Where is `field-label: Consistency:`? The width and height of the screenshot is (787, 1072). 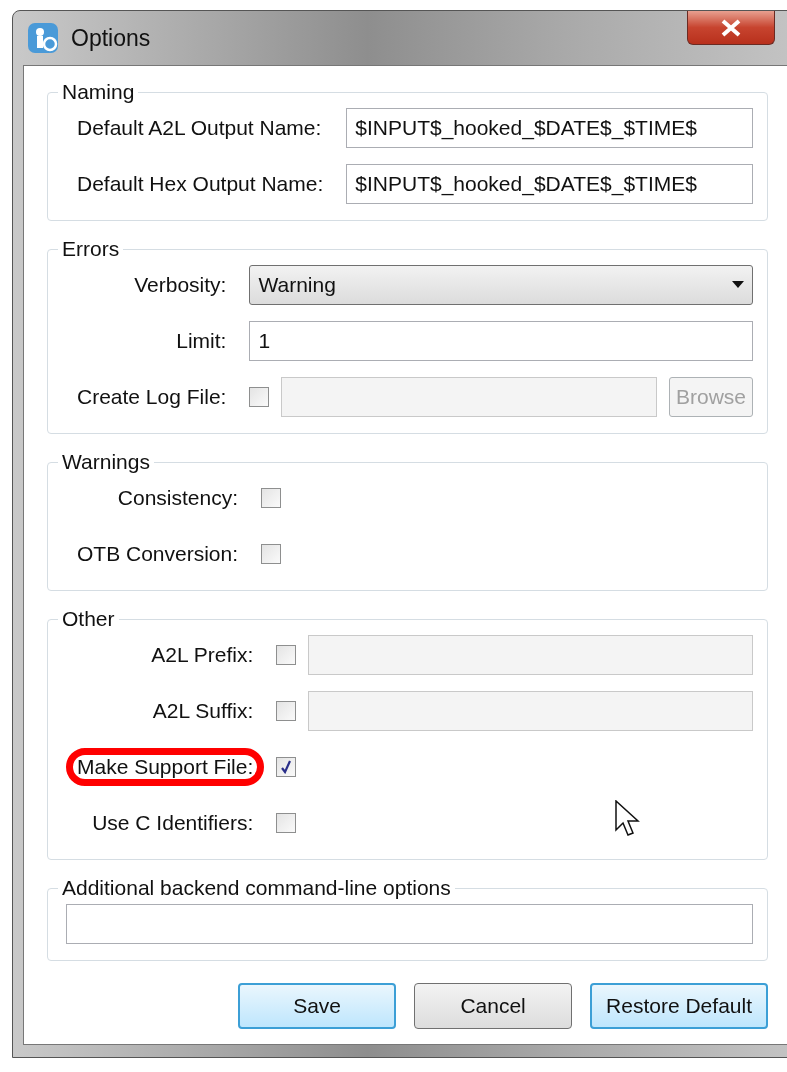
field-label: Consistency: is located at coordinates (178, 498).